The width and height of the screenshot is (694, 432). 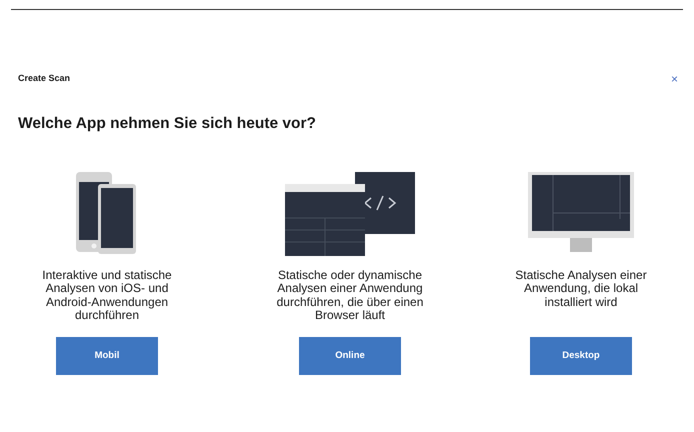 What do you see at coordinates (168, 124) in the screenshot?
I see `heading: Welche App nehmen Sie sich heute vor?` at bounding box center [168, 124].